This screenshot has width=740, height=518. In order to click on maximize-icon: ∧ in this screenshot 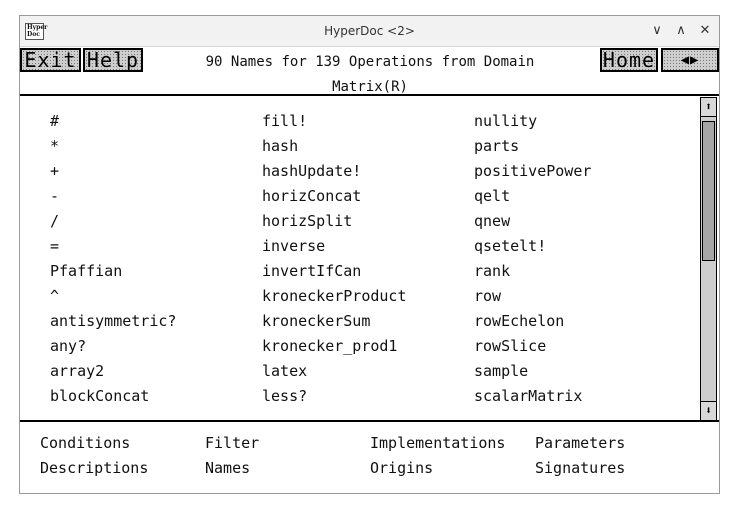, I will do `click(681, 31)`.